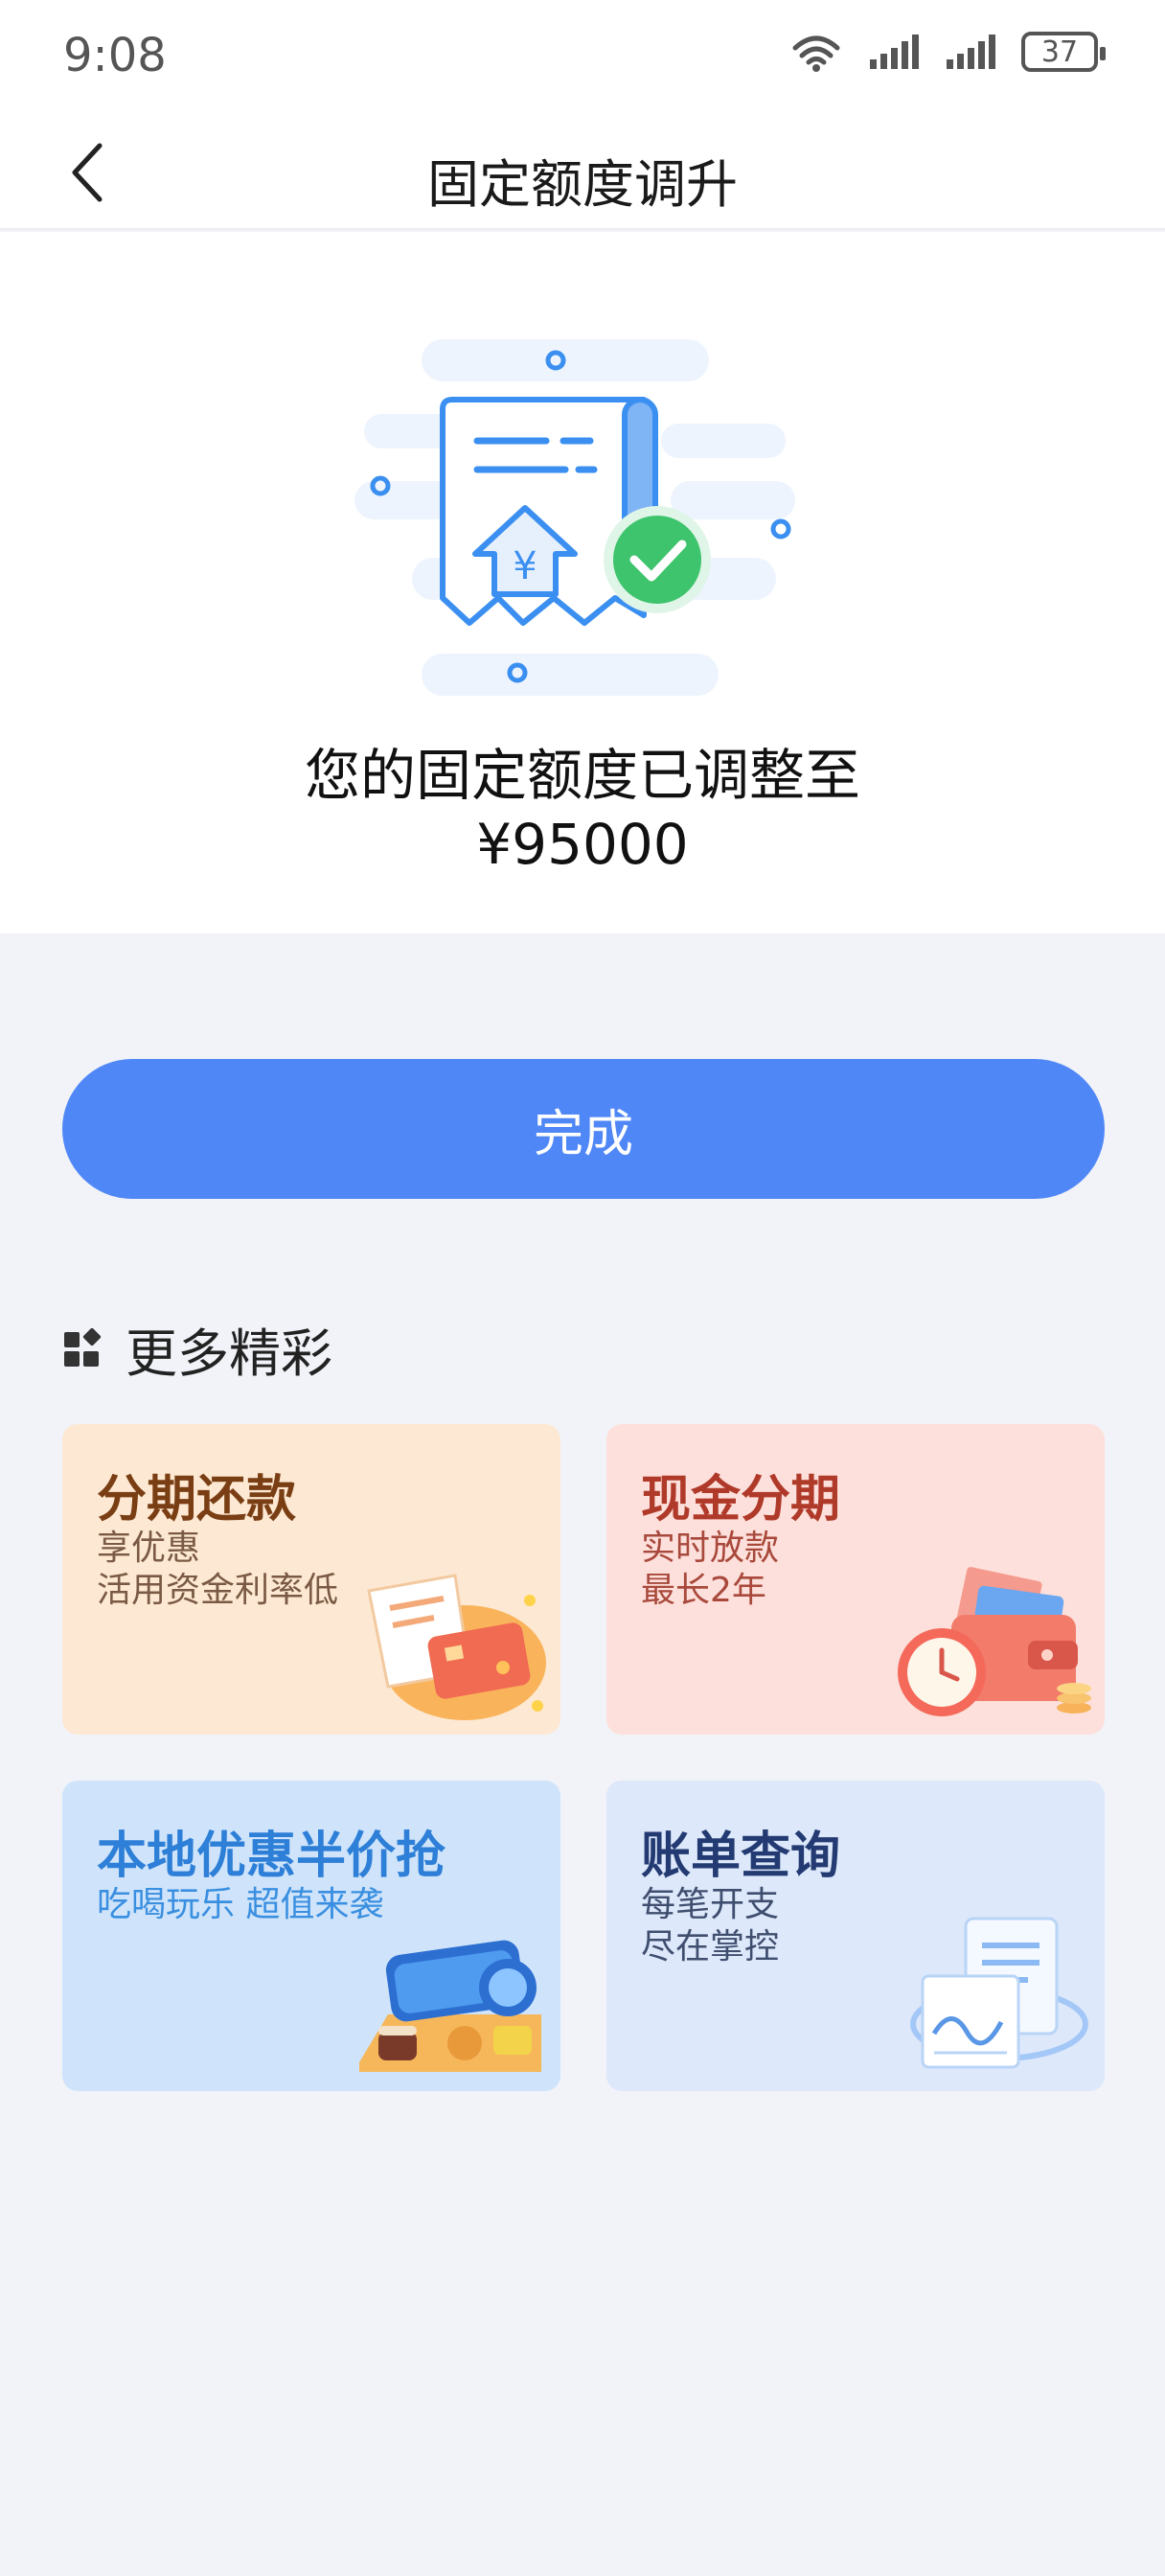  Describe the element at coordinates (582, 844) in the screenshot. I see `result-amount: ¥95000` at that location.